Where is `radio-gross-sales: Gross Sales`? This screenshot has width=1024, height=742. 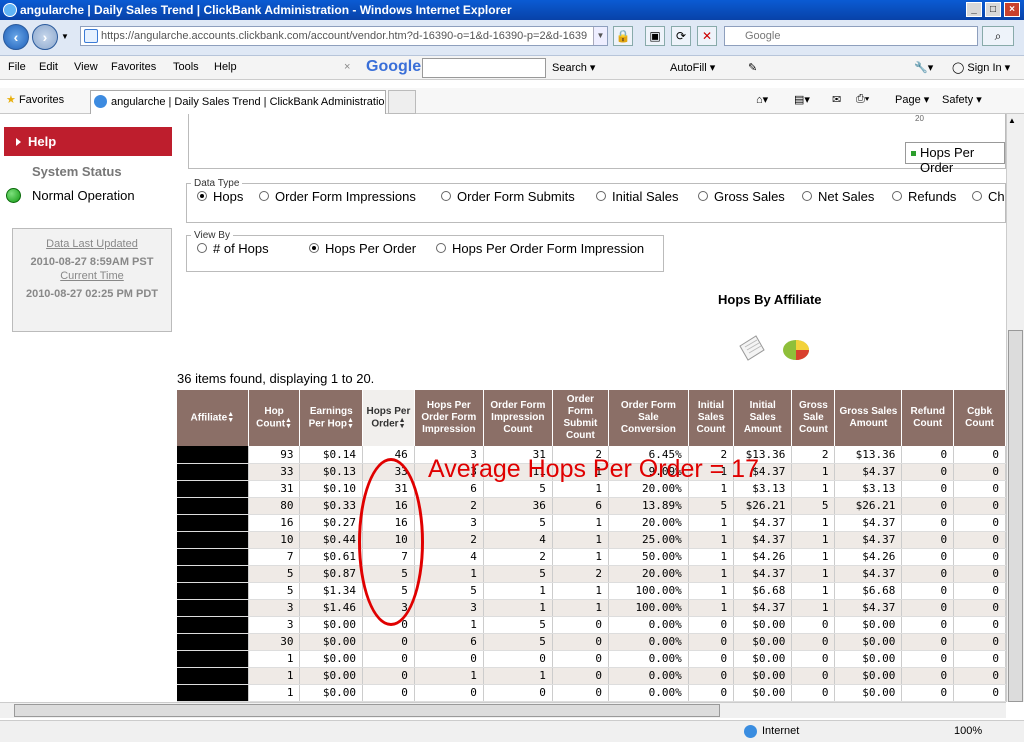
radio-gross-sales: Gross Sales is located at coordinates (741, 196).